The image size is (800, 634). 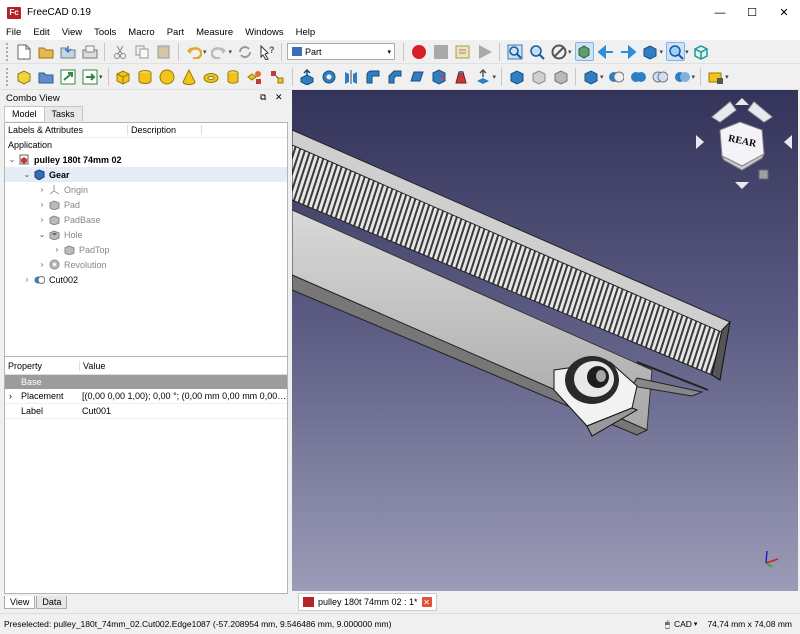 I want to click on fit-selection-icon, so click(x=536, y=51).